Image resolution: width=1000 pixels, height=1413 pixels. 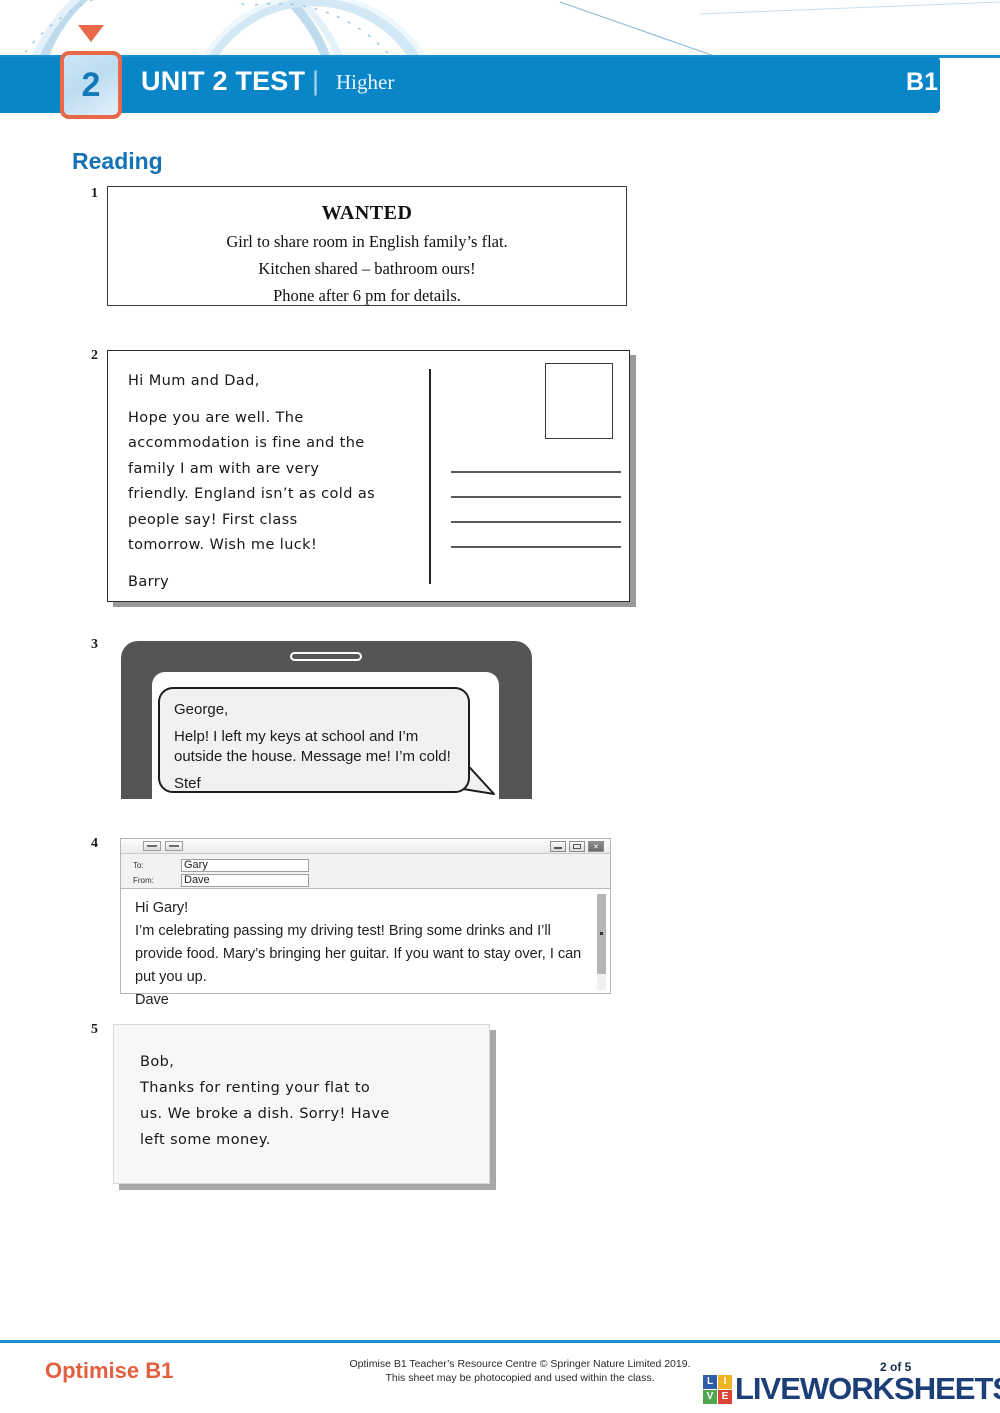 I want to click on footer-brand: Optimise B1, so click(x=109, y=1370).